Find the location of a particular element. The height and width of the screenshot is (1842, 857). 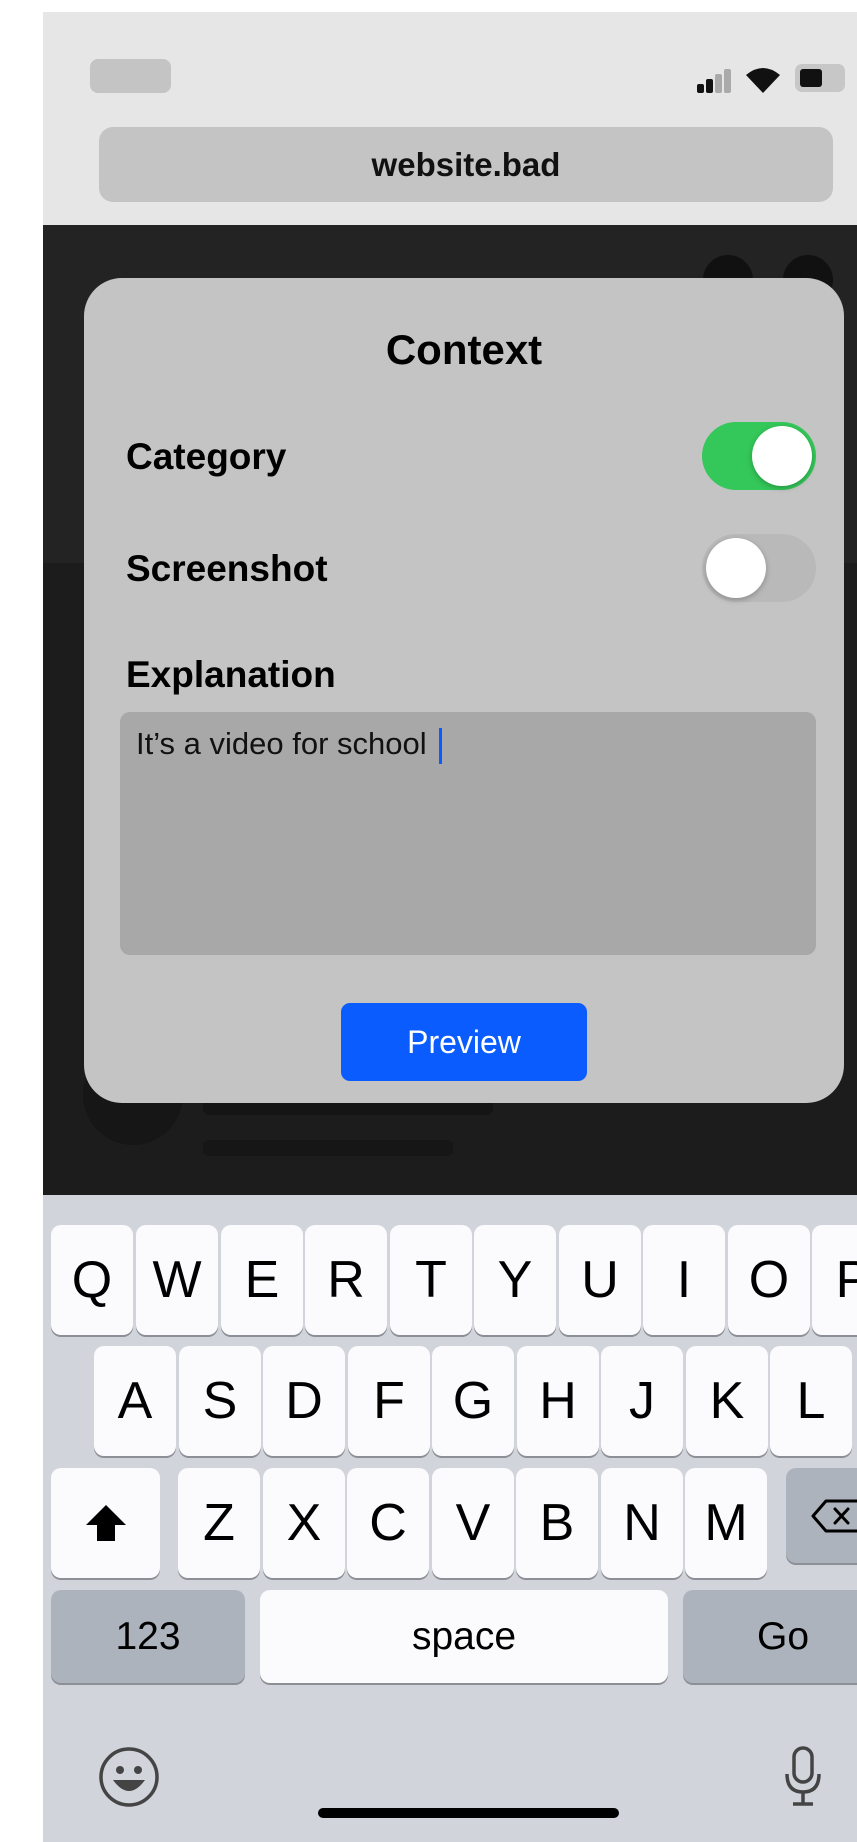

key-p: P is located at coordinates (834, 1280).